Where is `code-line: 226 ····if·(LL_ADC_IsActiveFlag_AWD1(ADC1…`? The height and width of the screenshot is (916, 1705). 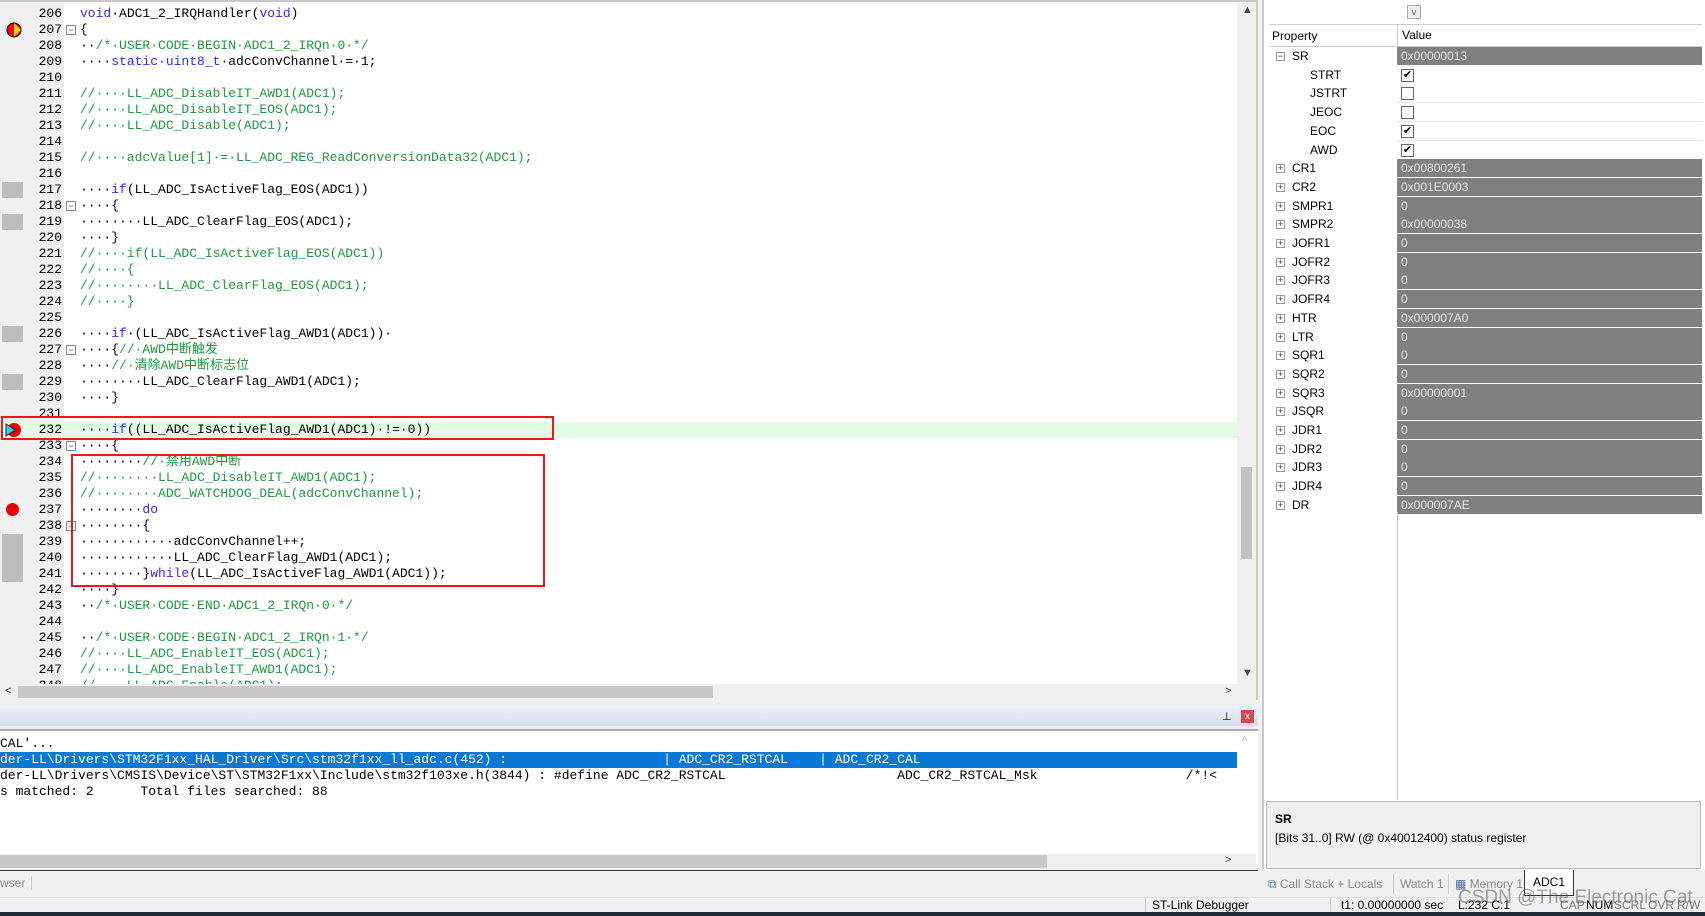 code-line: 226 ····if·(LL_ADC_IsActiveFlag_AWD1(ADC1… is located at coordinates (618, 334).